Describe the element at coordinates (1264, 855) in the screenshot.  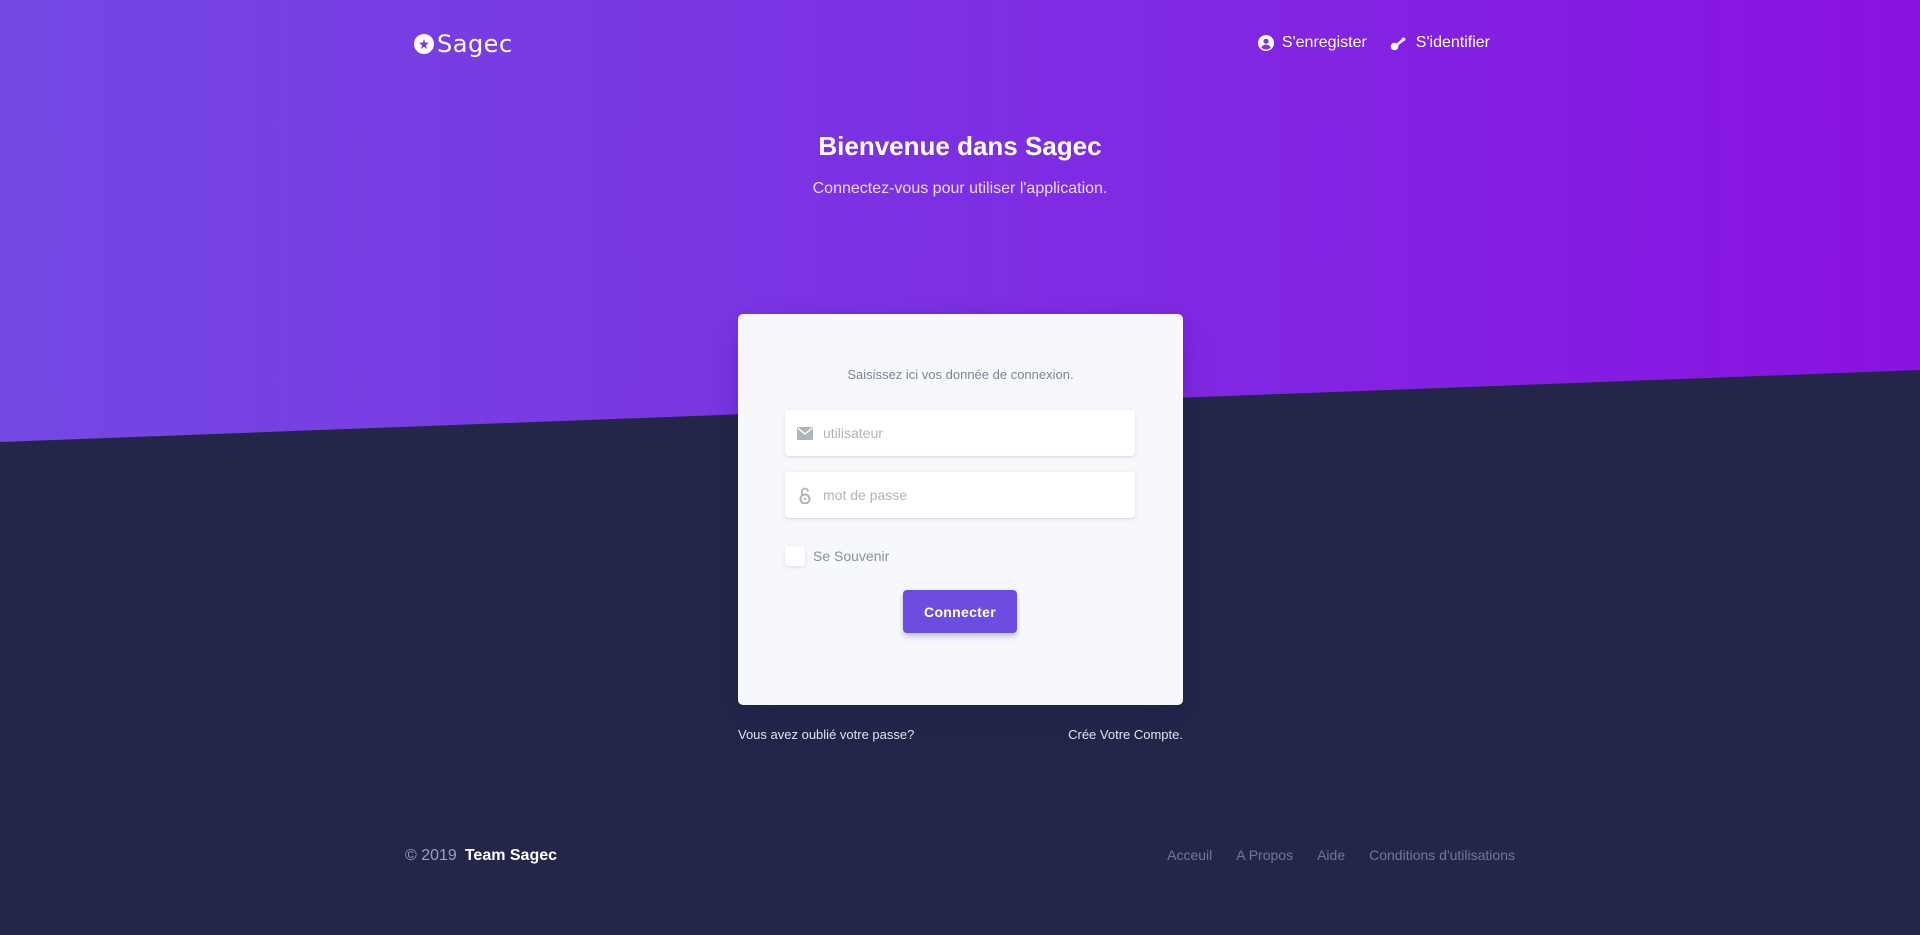
I see `footer-link-about: A Propos` at that location.